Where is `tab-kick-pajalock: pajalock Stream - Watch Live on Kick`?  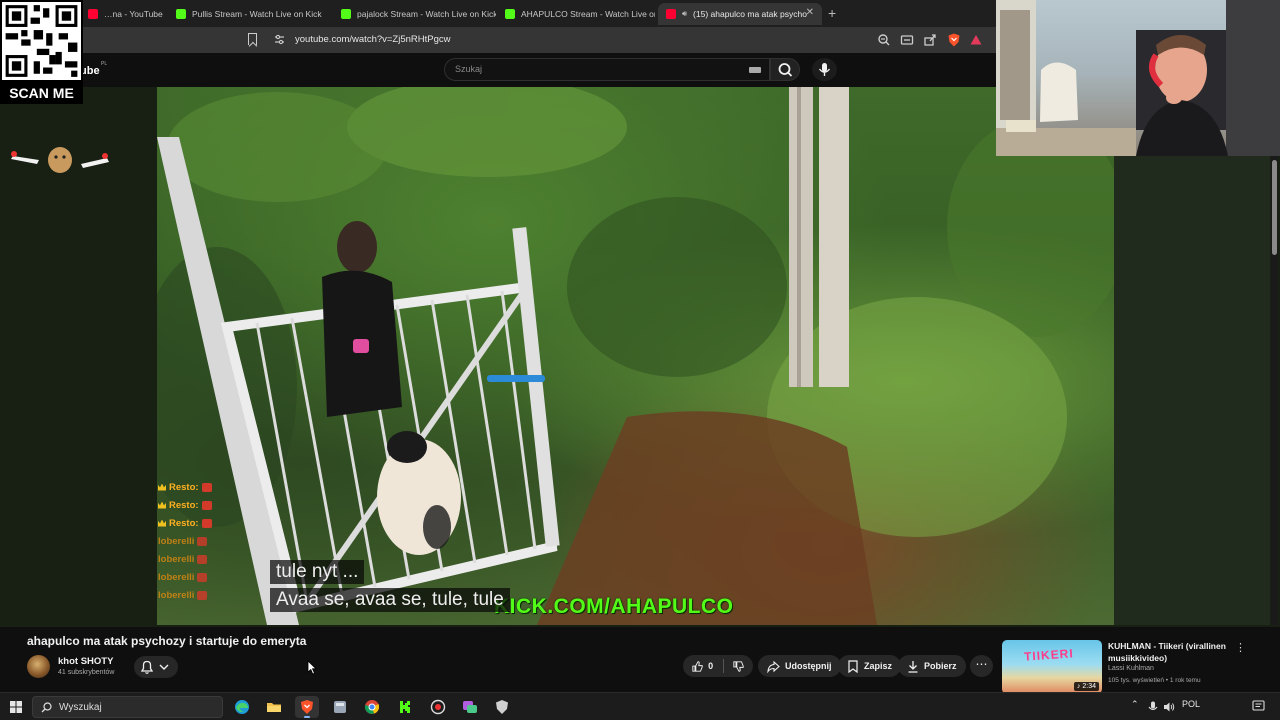
tab-kick-pajalock: pajalock Stream - Watch Live on Kick is located at coordinates (414, 14).